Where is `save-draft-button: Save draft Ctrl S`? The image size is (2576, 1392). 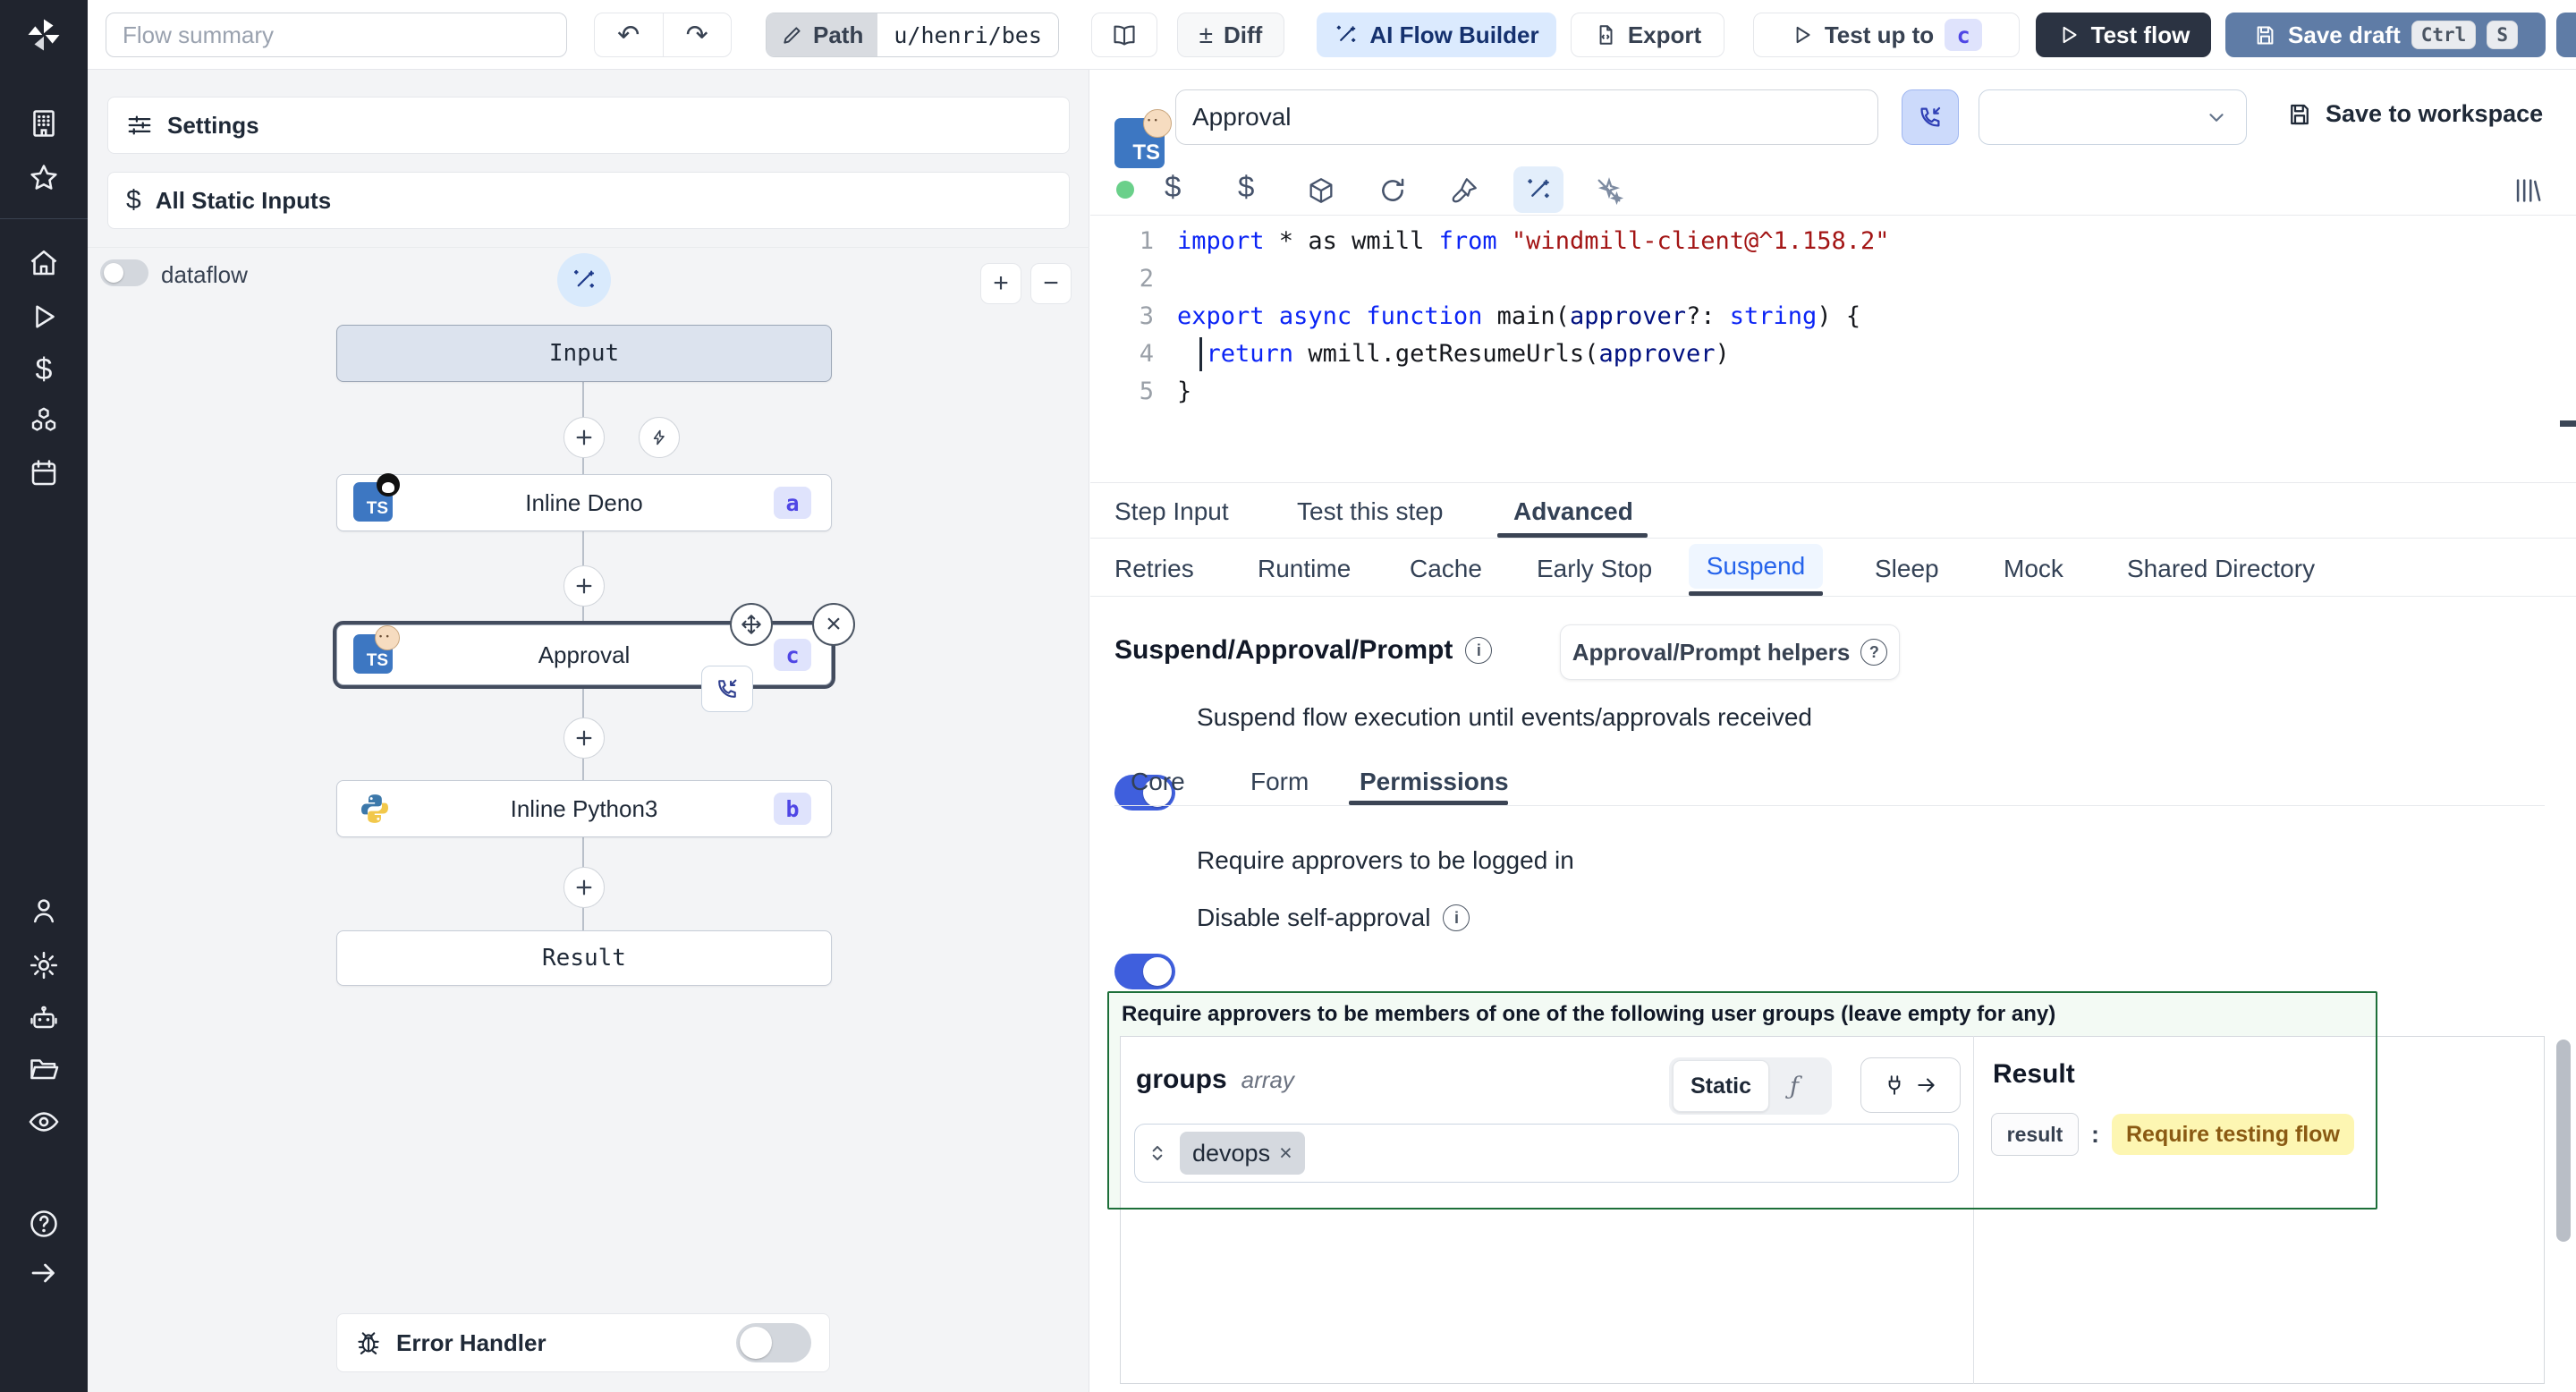 save-draft-button: Save draft Ctrl S is located at coordinates (2385, 35).